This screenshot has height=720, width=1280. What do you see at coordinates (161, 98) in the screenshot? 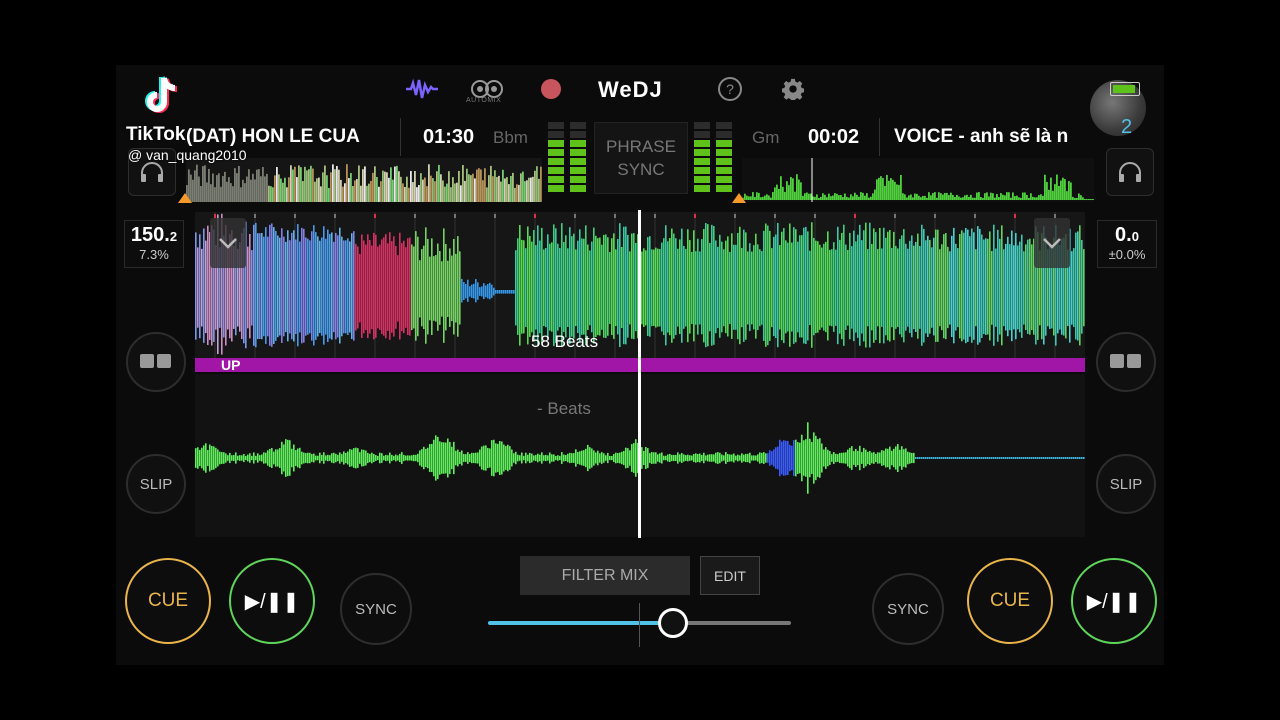
I see `tiktok-logo-icon` at bounding box center [161, 98].